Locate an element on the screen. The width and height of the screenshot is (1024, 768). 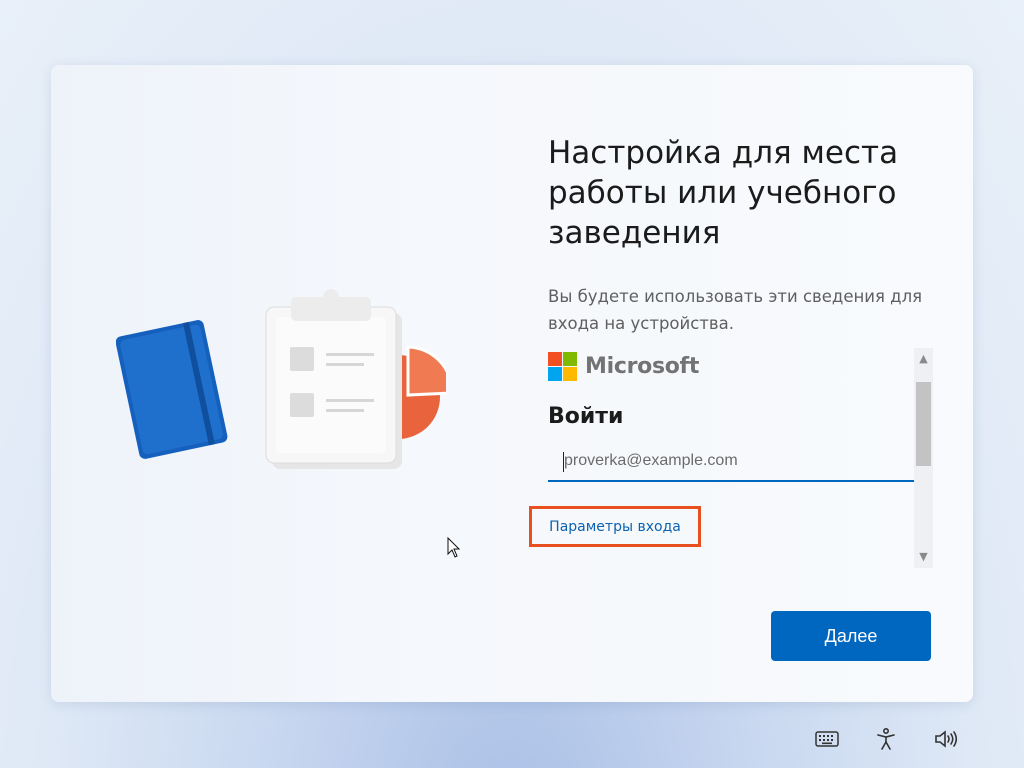
email-input is located at coordinates (731, 462).